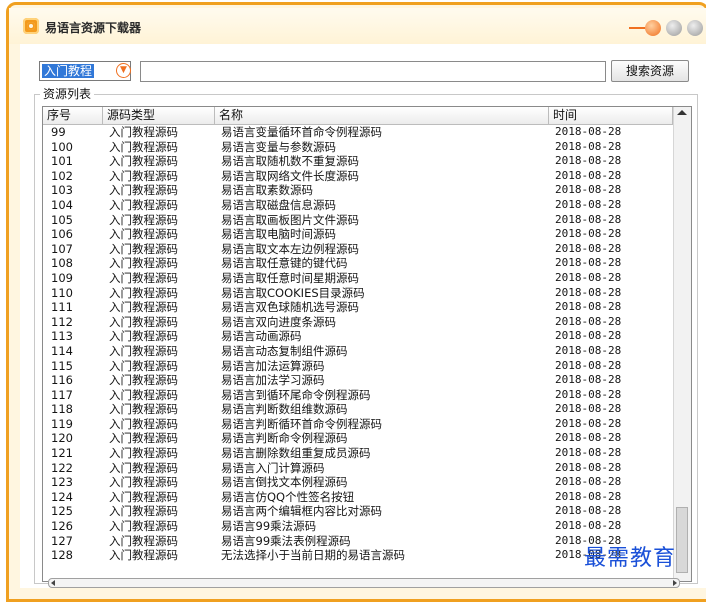 The height and width of the screenshot is (602, 706). What do you see at coordinates (278, 146) in the screenshot?
I see `cell-name: 易语言变量与参数源码` at bounding box center [278, 146].